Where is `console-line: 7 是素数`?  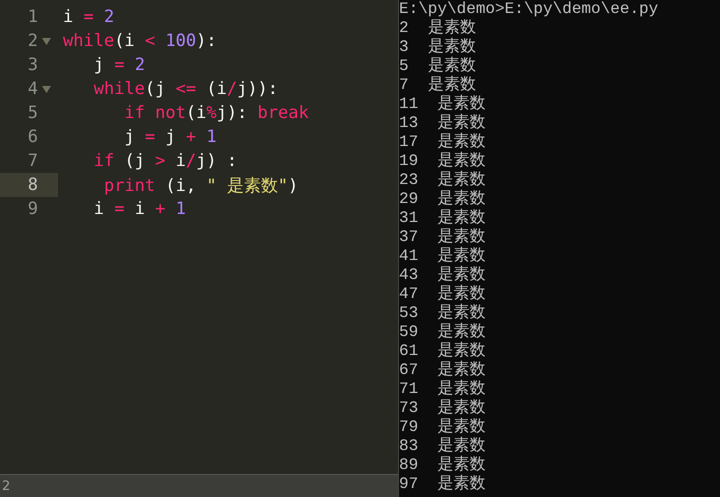 console-line: 7 是素数 is located at coordinates (438, 85).